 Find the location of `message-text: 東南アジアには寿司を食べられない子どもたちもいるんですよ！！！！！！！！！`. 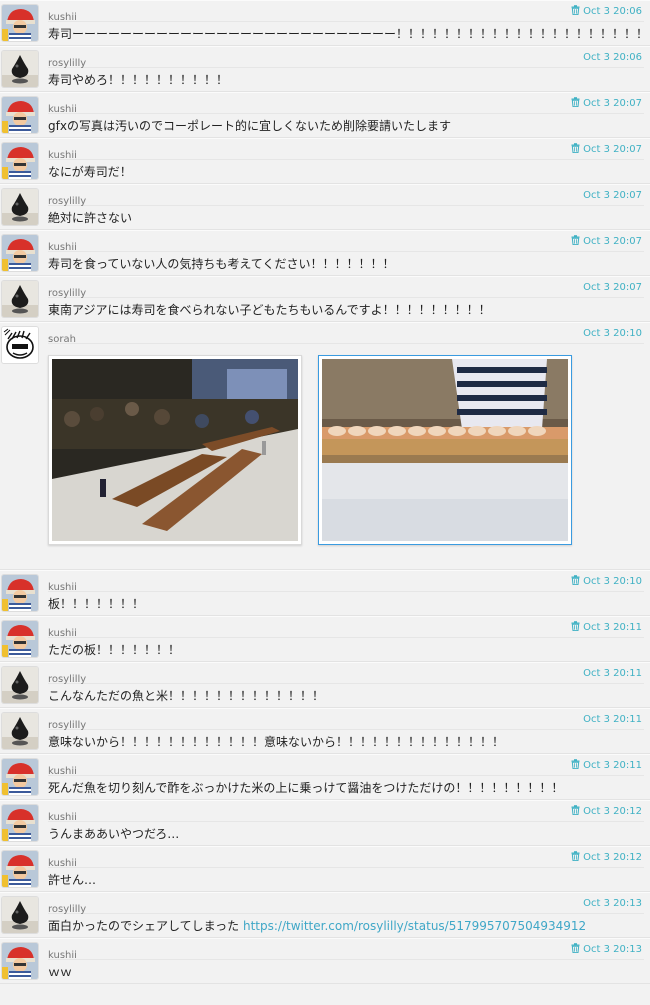

message-text: 東南アジアには寿司を食べられない子どもたちもいるんですよ！！！！！！！！！ is located at coordinates (346, 310).